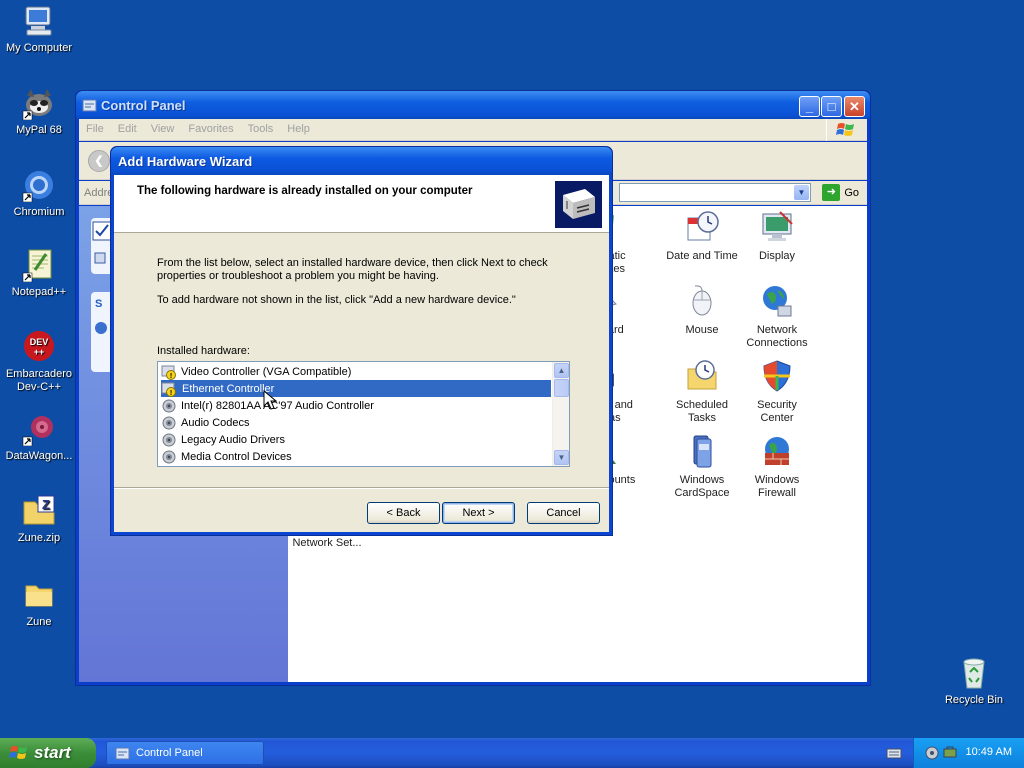 This screenshot has height=768, width=1024. What do you see at coordinates (39, 342) in the screenshot?
I see `svg-text: DEV` at bounding box center [39, 342].